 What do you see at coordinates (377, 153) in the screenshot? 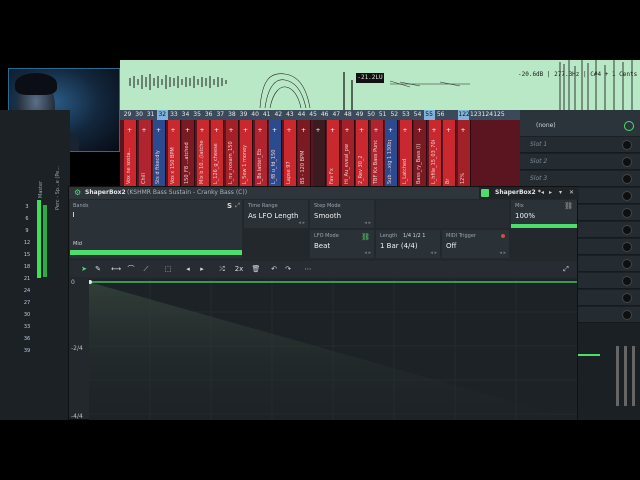
I see `playlist-clip: + TBF Kx Bass Punch` at bounding box center [377, 153].